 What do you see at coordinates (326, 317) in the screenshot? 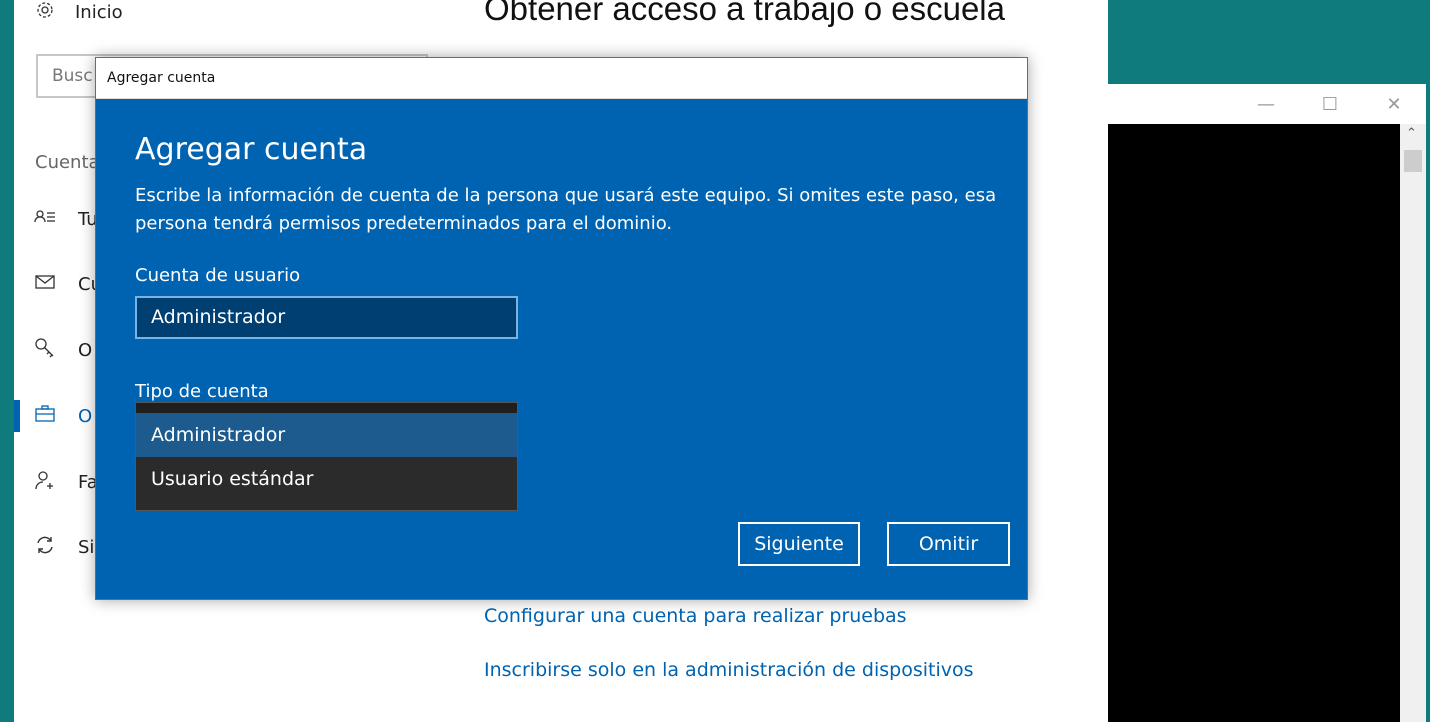
I see `user-account-input: Administrador` at bounding box center [326, 317].